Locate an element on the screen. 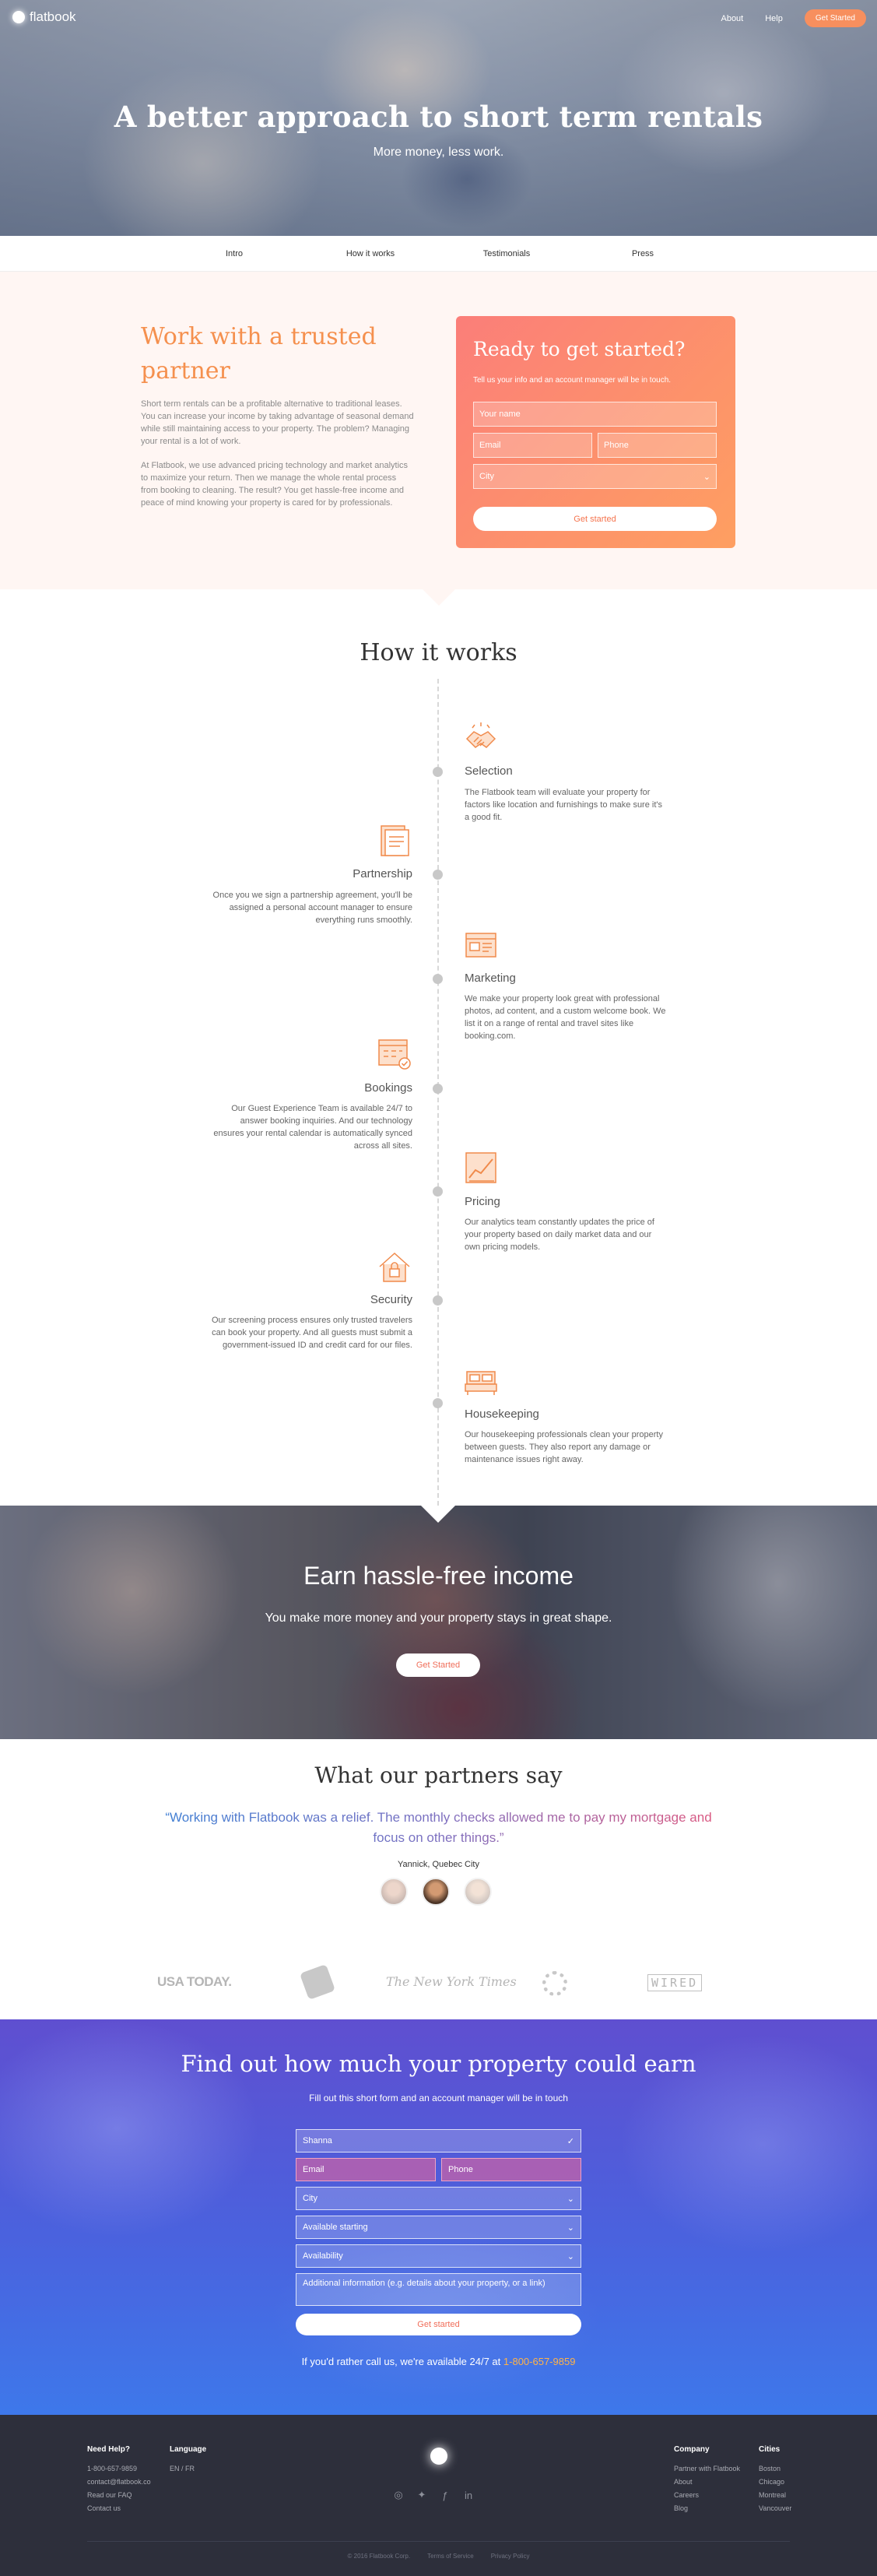  footer-partner-link: Partner with Flatbook is located at coordinates (707, 2469).